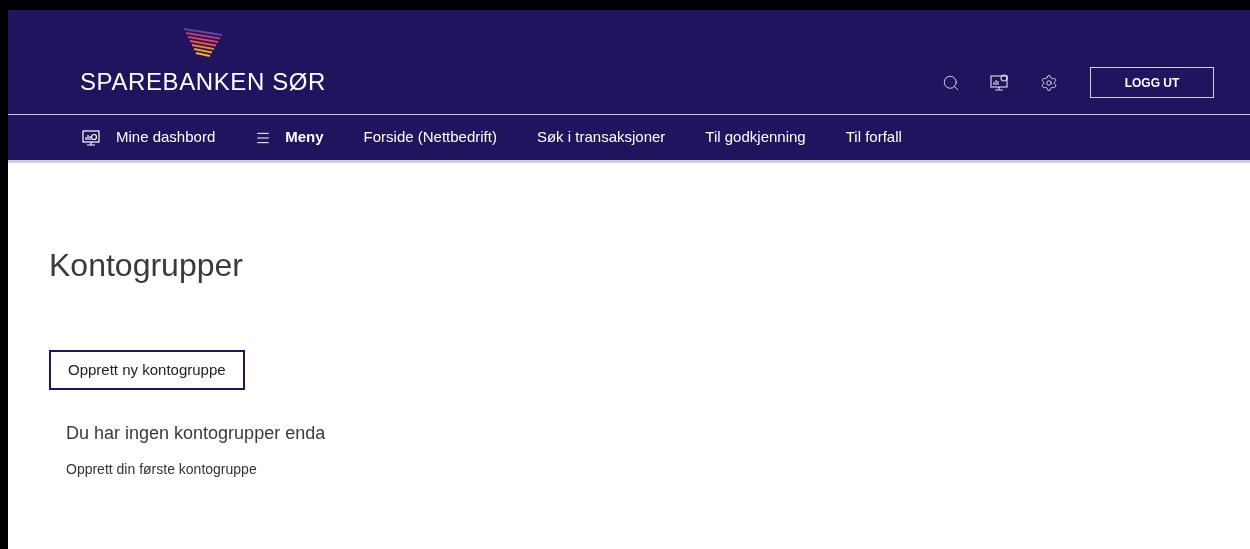 The width and height of the screenshot is (1250, 549). What do you see at coordinates (951, 82) in the screenshot?
I see `search-icon` at bounding box center [951, 82].